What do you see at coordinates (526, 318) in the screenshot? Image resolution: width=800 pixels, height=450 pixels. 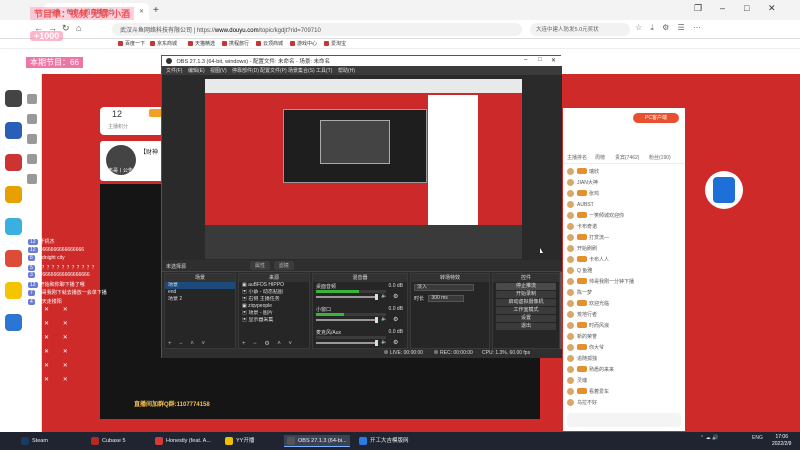 I see `control-button: 设置` at bounding box center [526, 318].